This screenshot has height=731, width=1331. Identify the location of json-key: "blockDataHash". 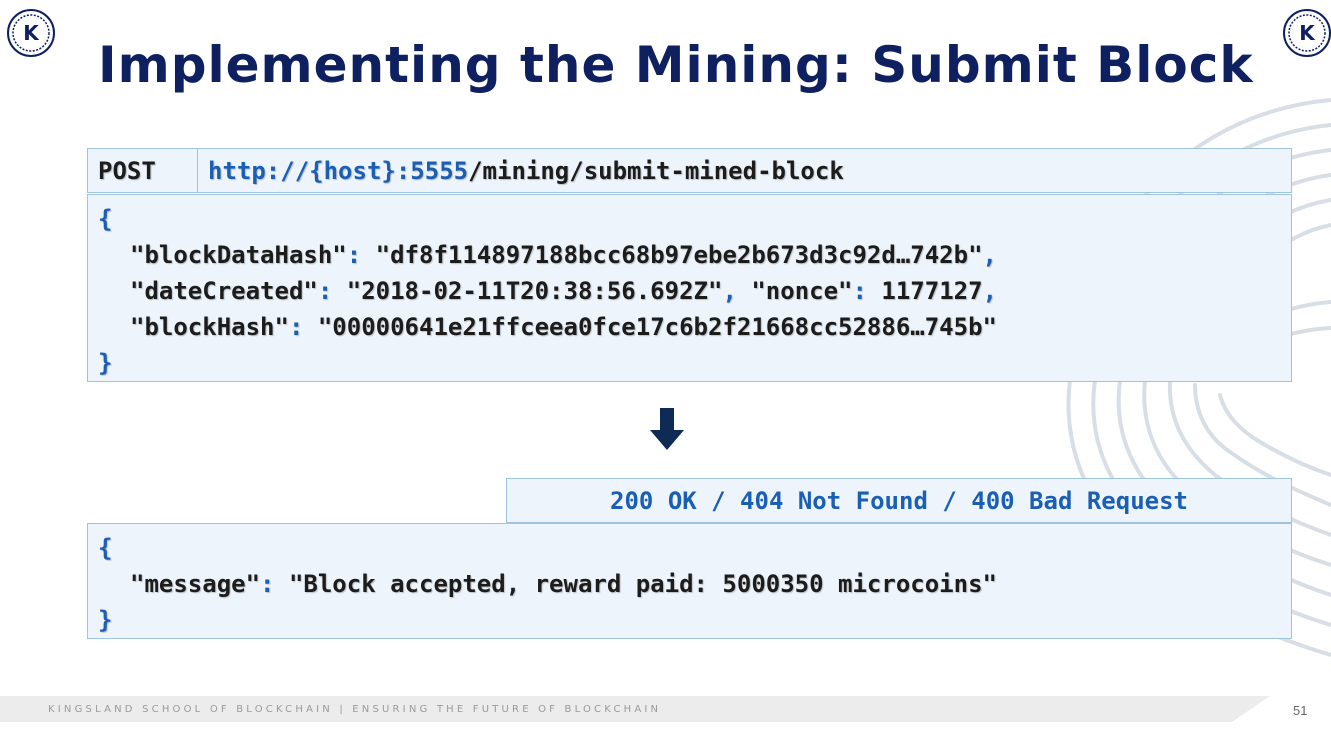
(238, 255).